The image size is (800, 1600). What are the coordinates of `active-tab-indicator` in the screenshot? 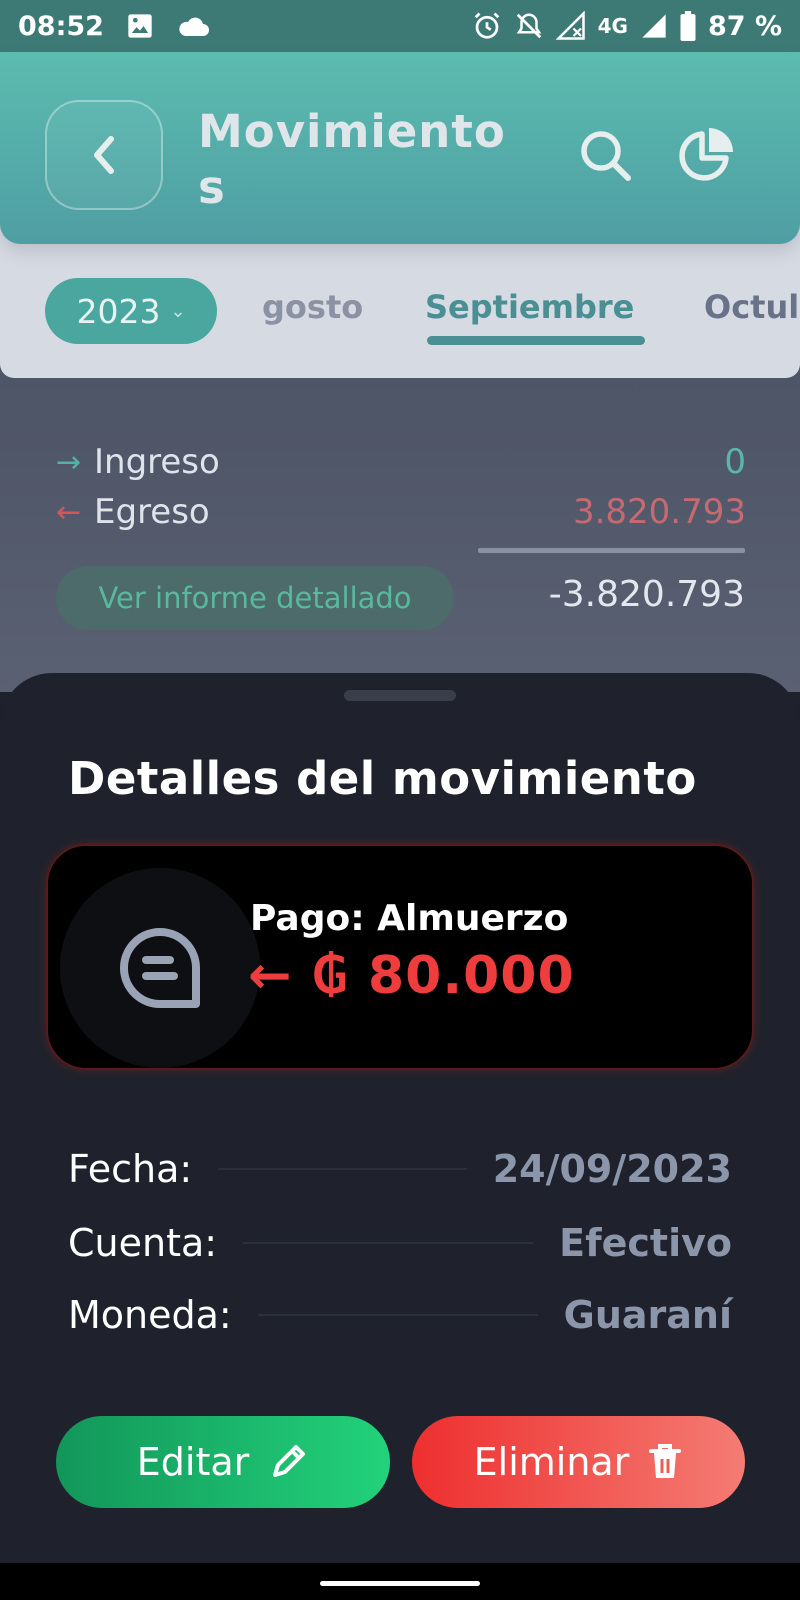 It's located at (536, 340).